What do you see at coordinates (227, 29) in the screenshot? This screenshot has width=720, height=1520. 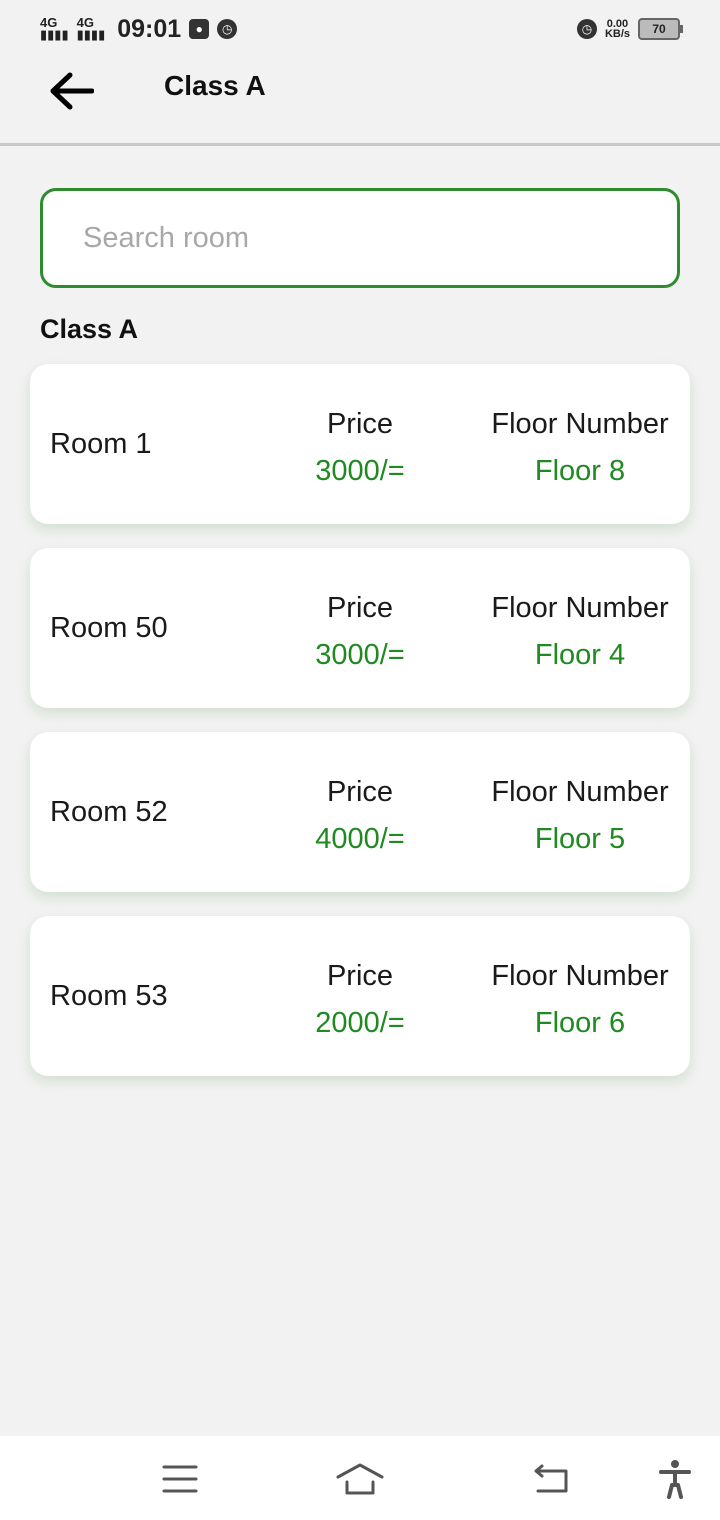 I see `alarm-icon: ◷` at bounding box center [227, 29].